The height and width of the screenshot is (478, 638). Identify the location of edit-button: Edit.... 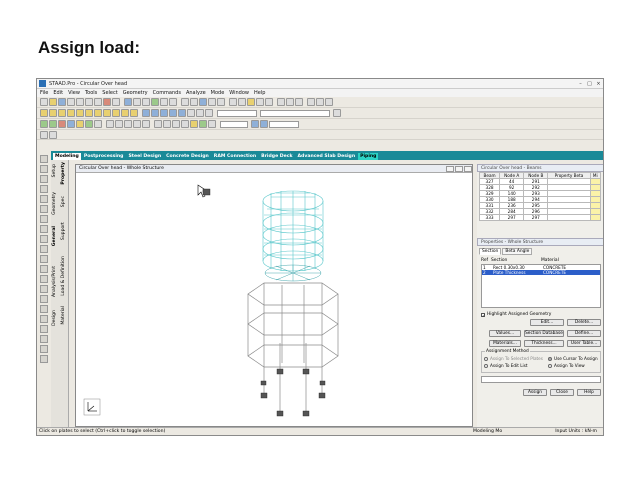
(547, 322).